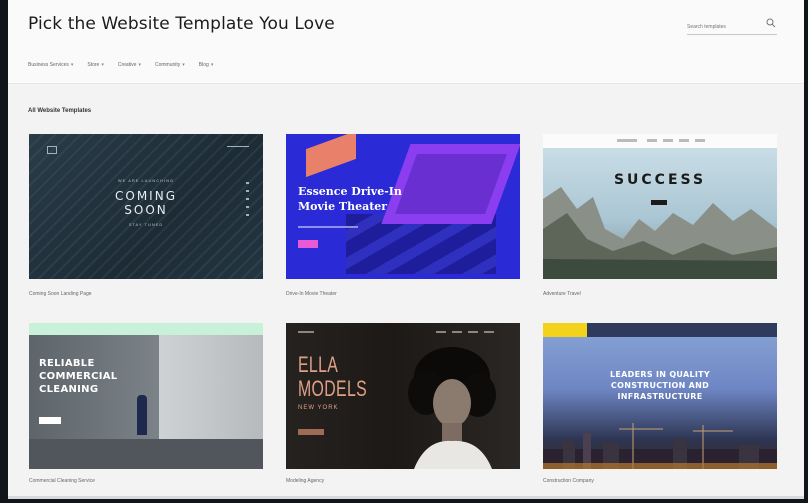 Image resolution: width=808 pixels, height=503 pixels. What do you see at coordinates (146, 210) in the screenshot?
I see `headline-line: SOON` at bounding box center [146, 210].